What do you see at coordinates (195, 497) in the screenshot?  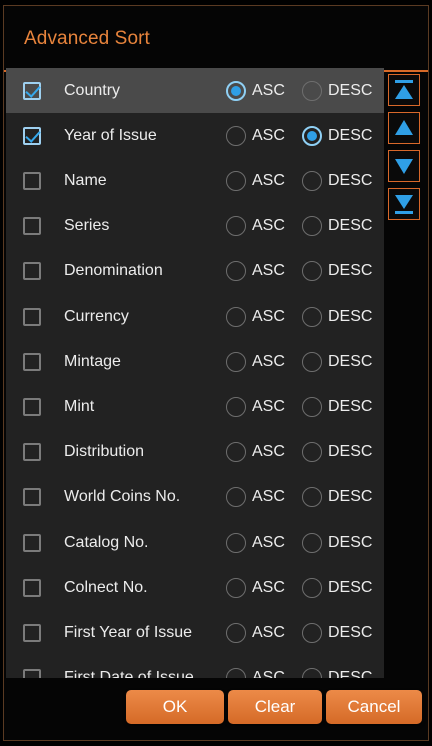 I see `sort-row: World Coins No. ASC DESC` at bounding box center [195, 497].